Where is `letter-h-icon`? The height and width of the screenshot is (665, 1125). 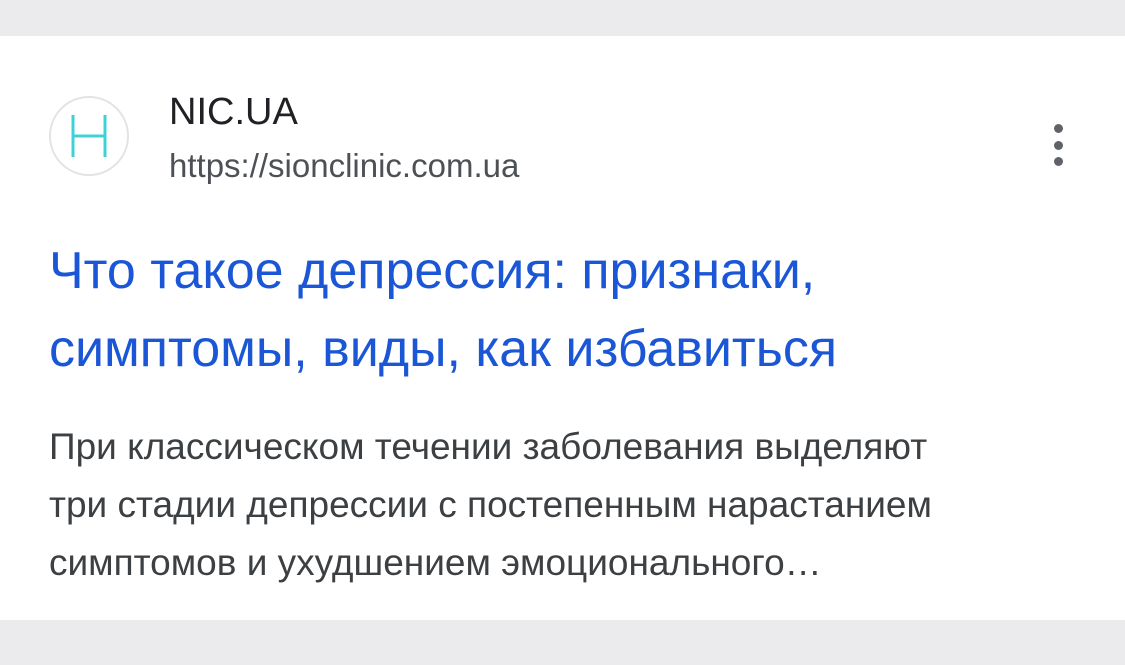 letter-h-icon is located at coordinates (89, 136).